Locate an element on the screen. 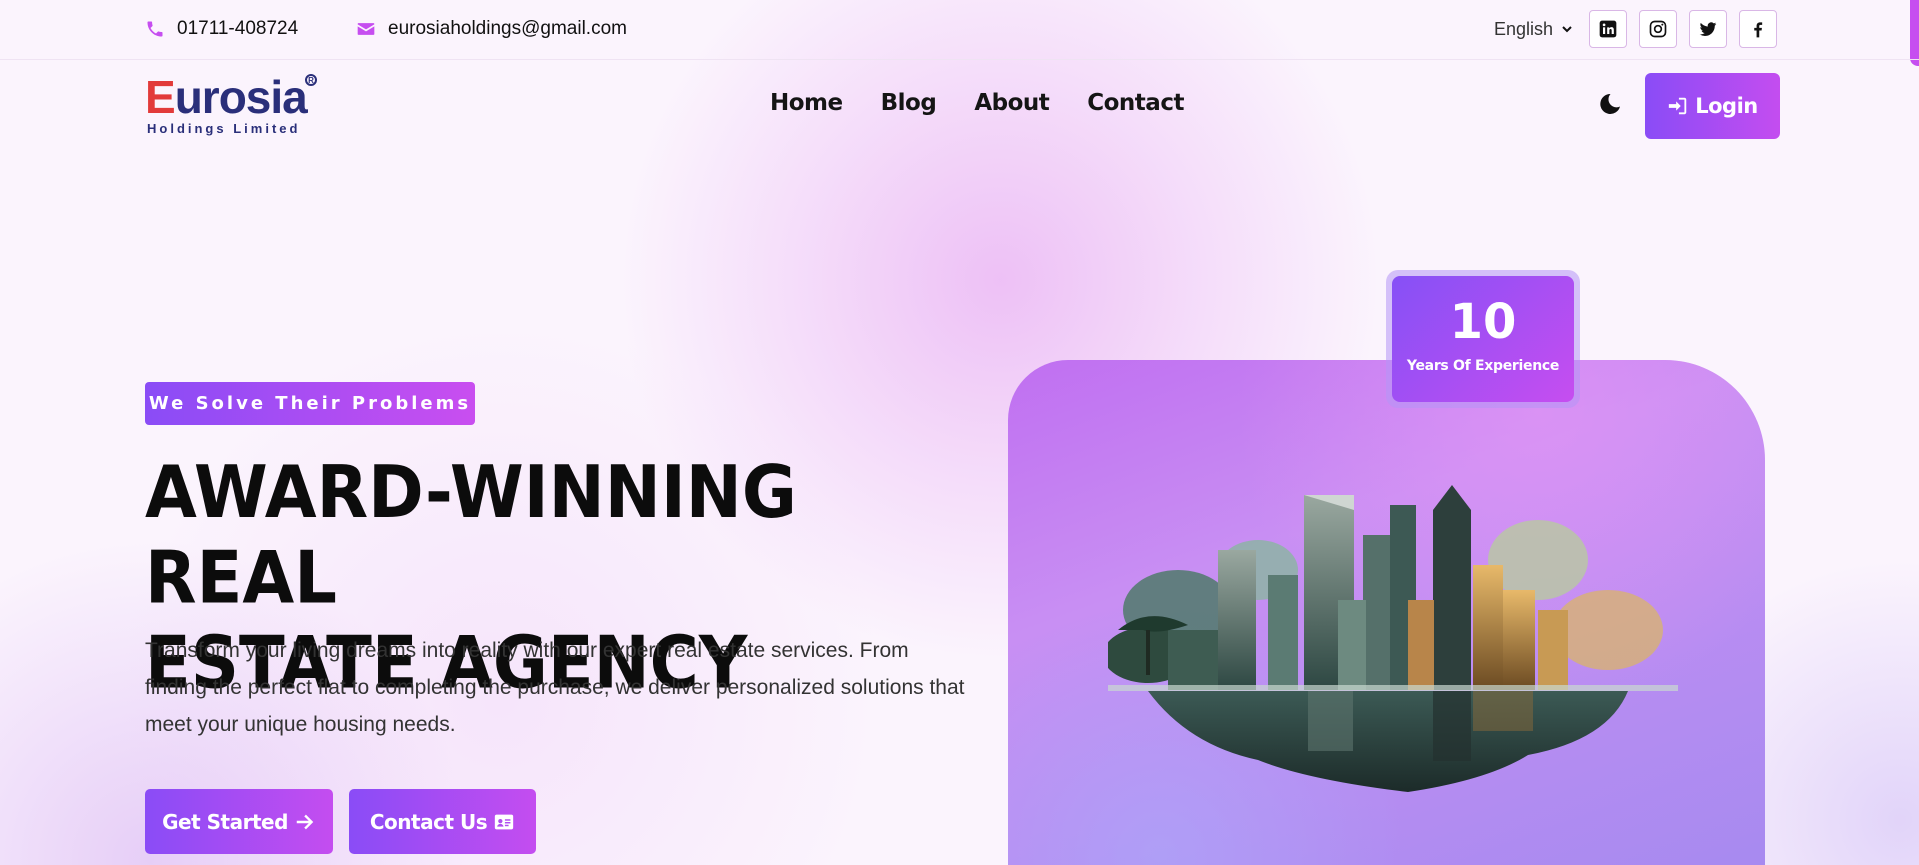 The width and height of the screenshot is (1919, 865). twitter-icon is located at coordinates (1708, 29).